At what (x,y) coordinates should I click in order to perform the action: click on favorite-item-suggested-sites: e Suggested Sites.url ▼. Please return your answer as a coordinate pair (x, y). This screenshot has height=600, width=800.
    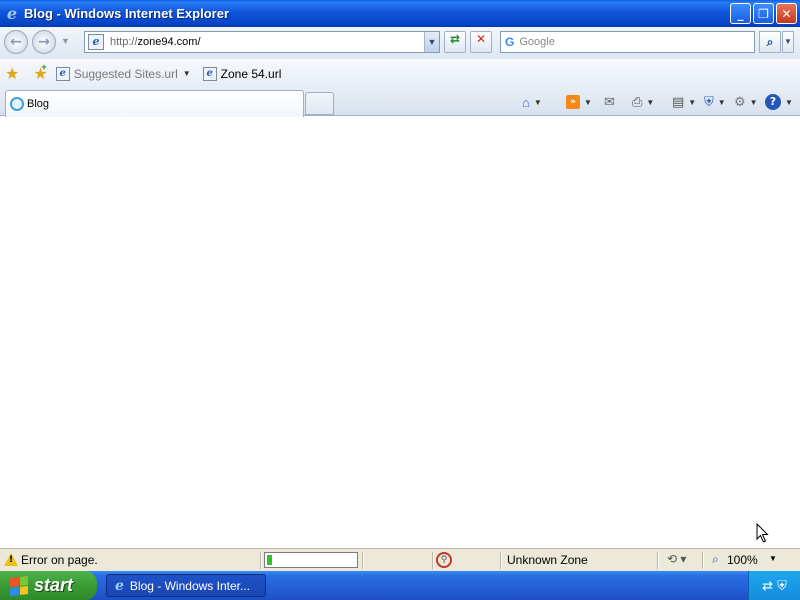
    Looking at the image, I should click on (123, 73).